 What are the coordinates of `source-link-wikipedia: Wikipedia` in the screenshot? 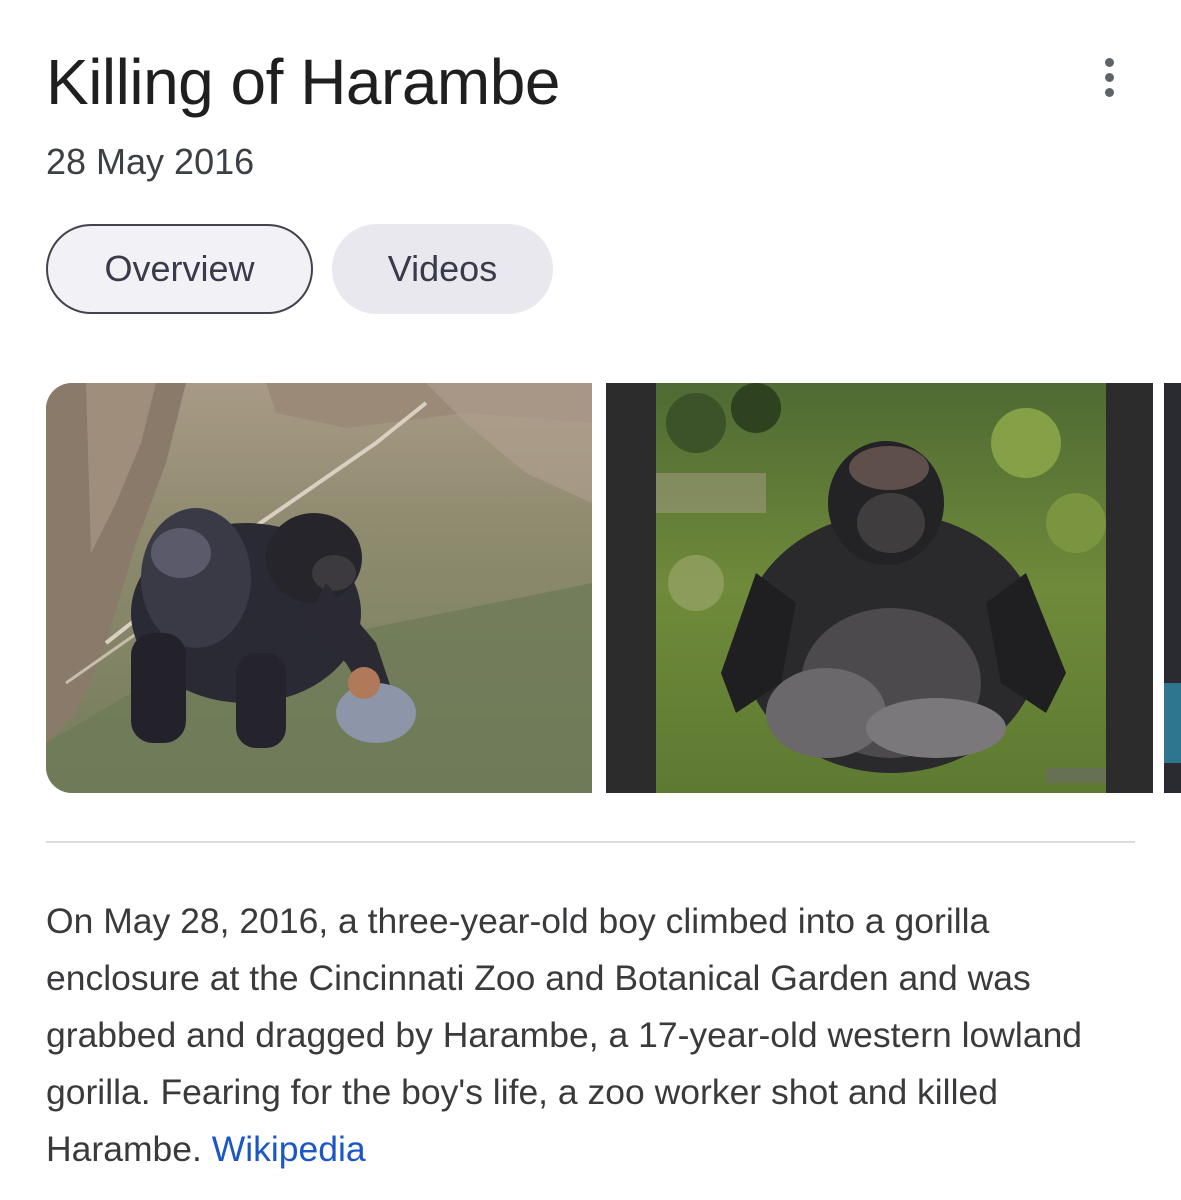 It's located at (289, 1149).